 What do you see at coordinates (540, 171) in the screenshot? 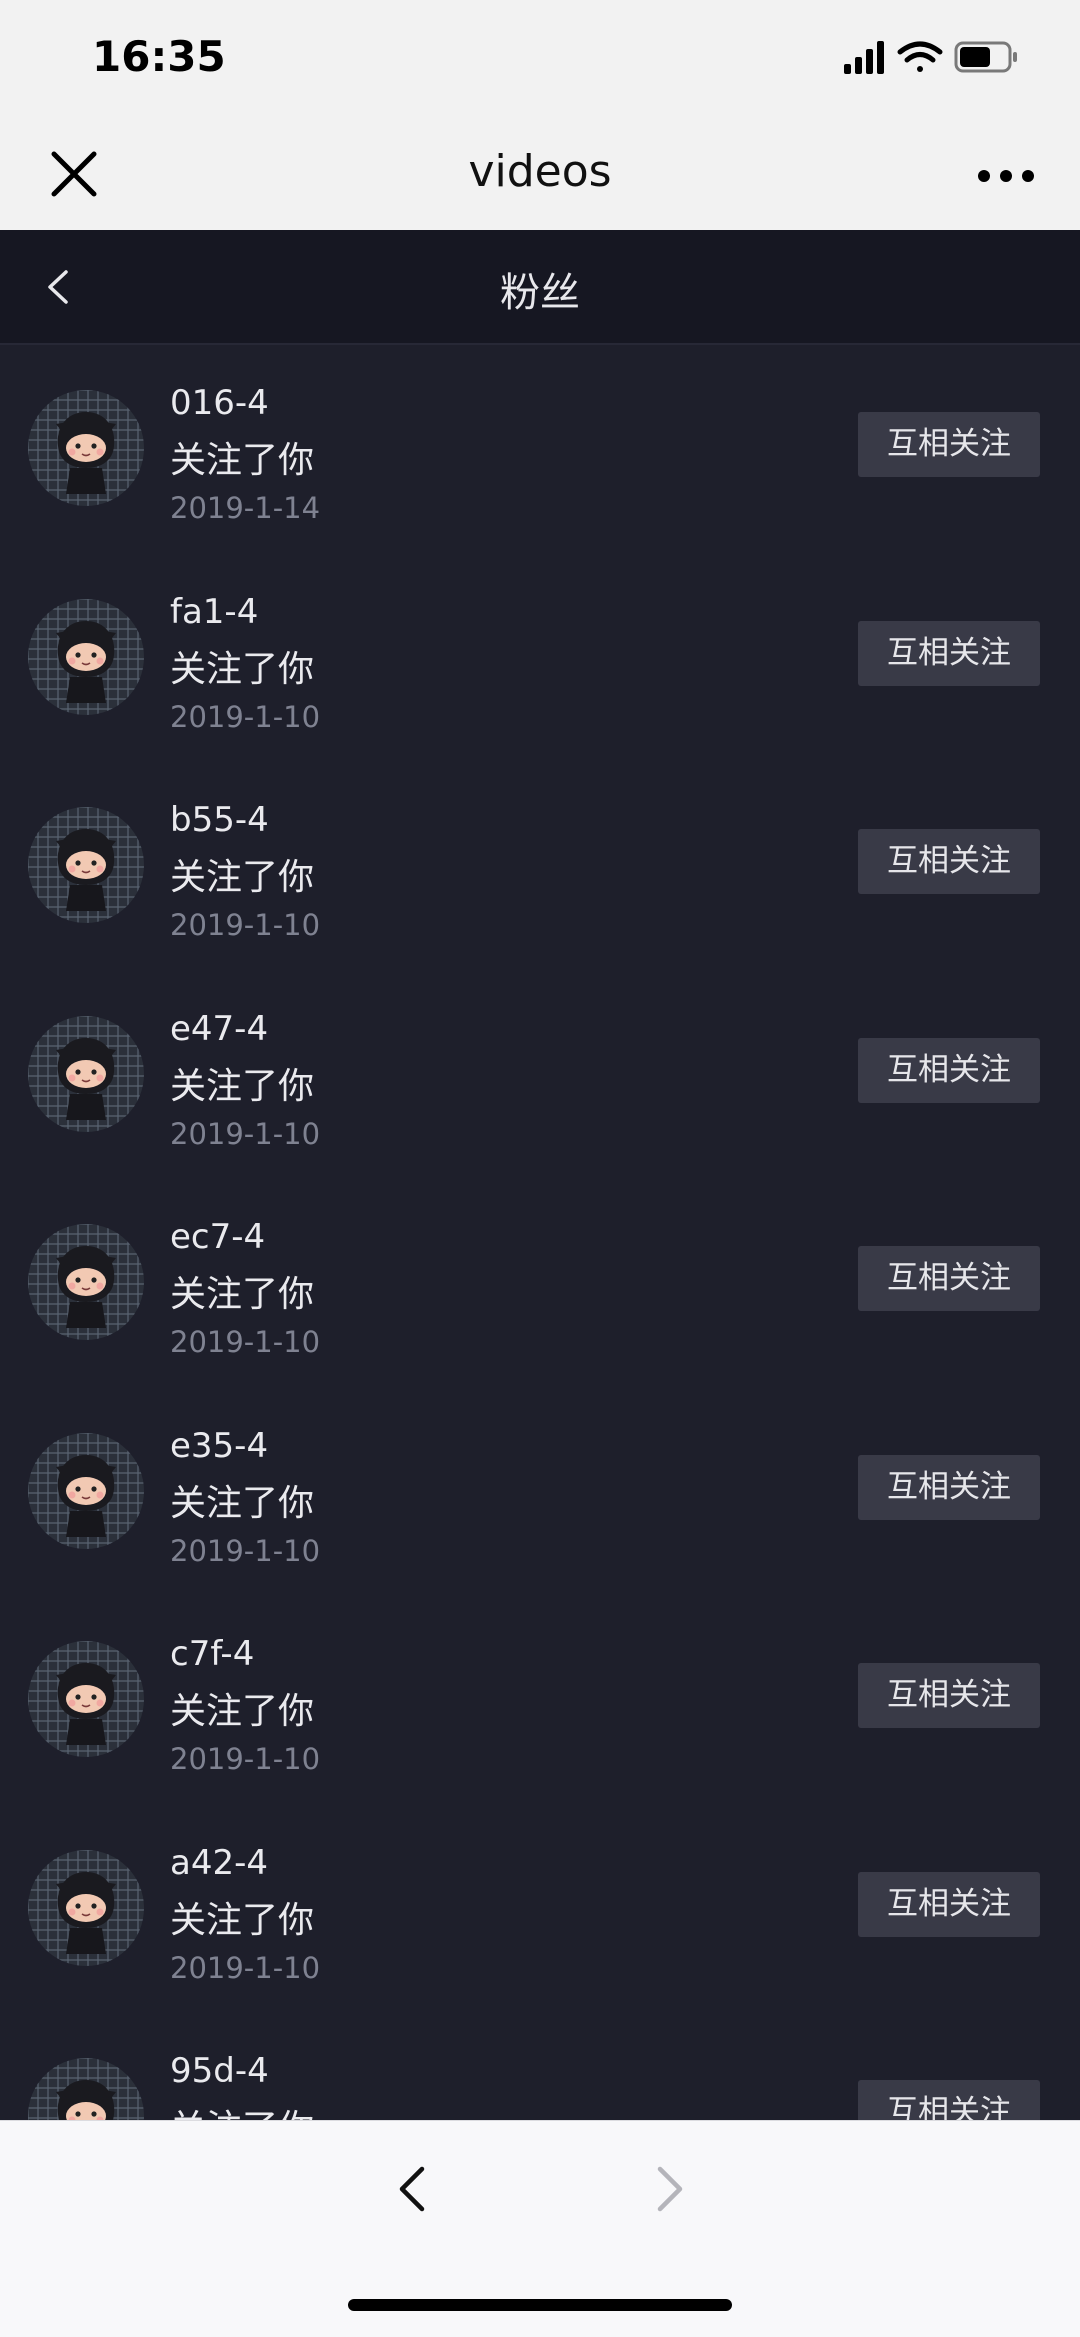
I see `webview-title: videos` at bounding box center [540, 171].